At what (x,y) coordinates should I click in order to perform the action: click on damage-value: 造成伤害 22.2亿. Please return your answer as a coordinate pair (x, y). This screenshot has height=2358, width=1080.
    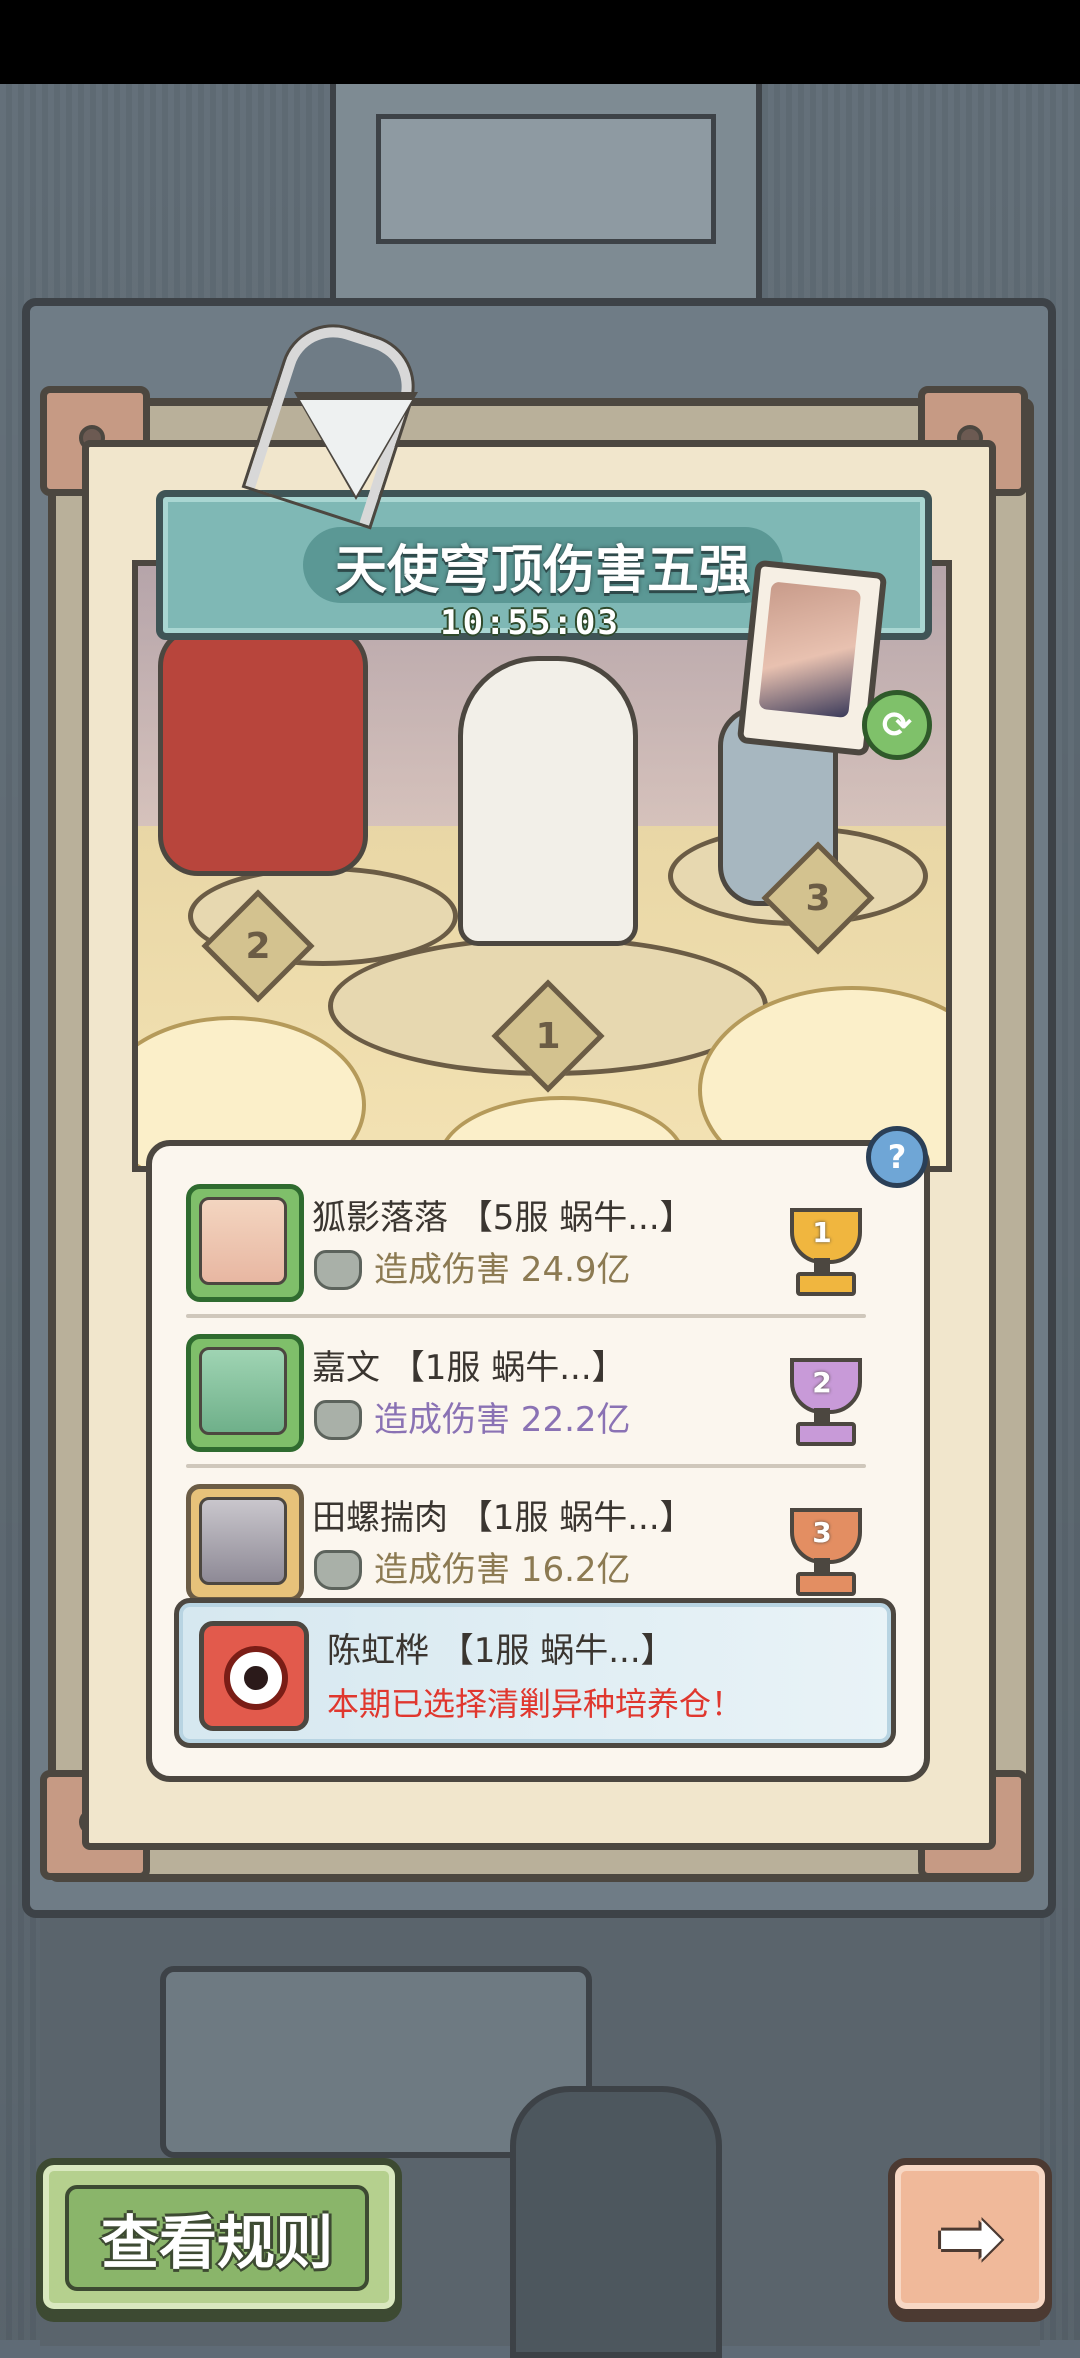
    Looking at the image, I should click on (502, 1420).